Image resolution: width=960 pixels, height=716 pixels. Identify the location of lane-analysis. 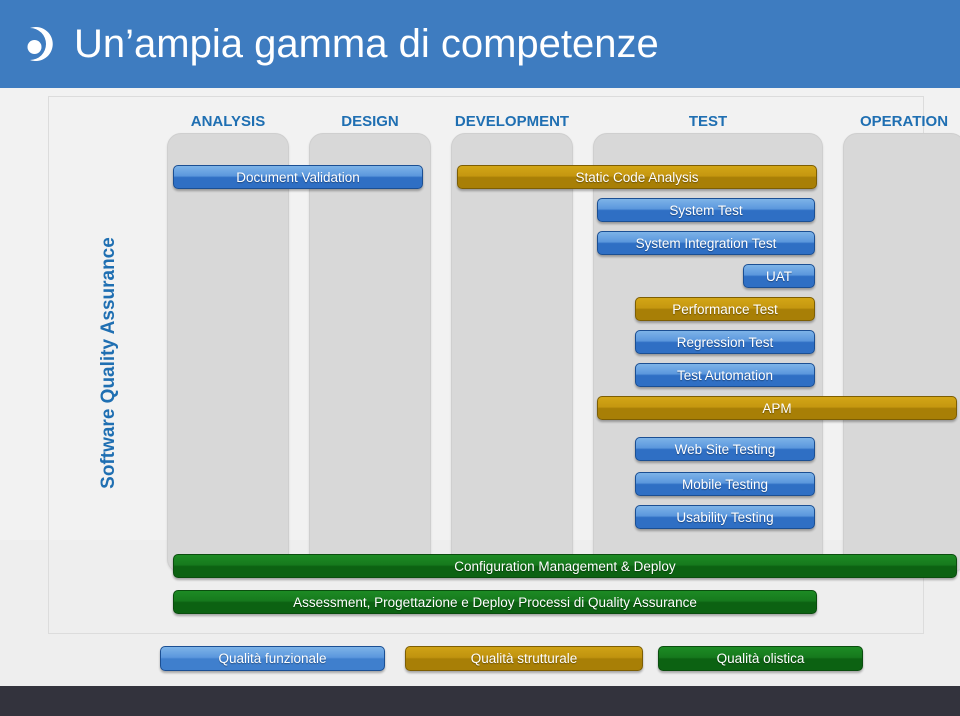
(228, 353).